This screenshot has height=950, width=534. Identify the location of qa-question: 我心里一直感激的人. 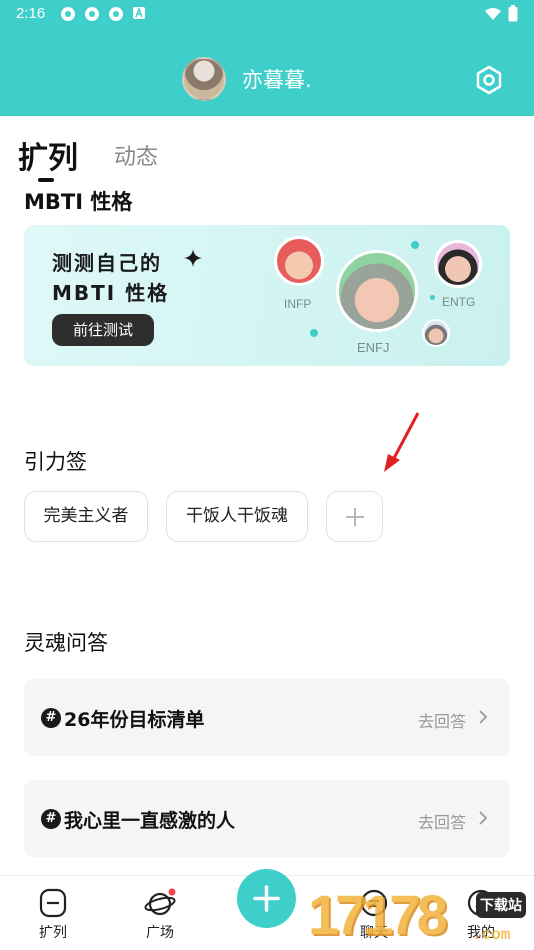
(150, 821).